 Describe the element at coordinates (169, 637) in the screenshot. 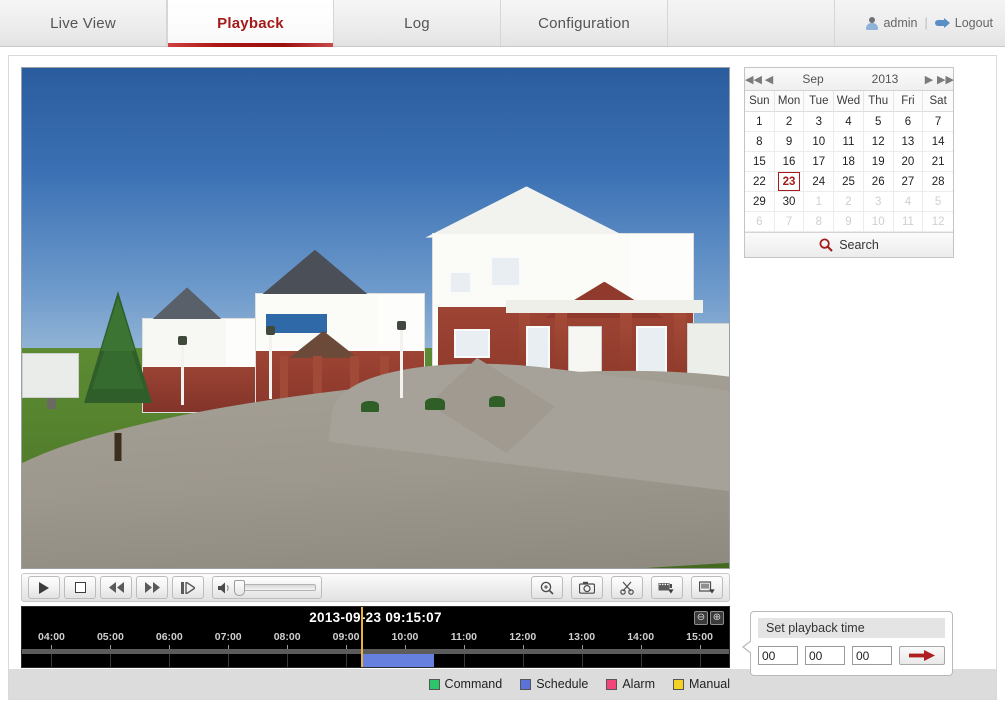

I see `timeline-tick-0600: 06:00` at that location.